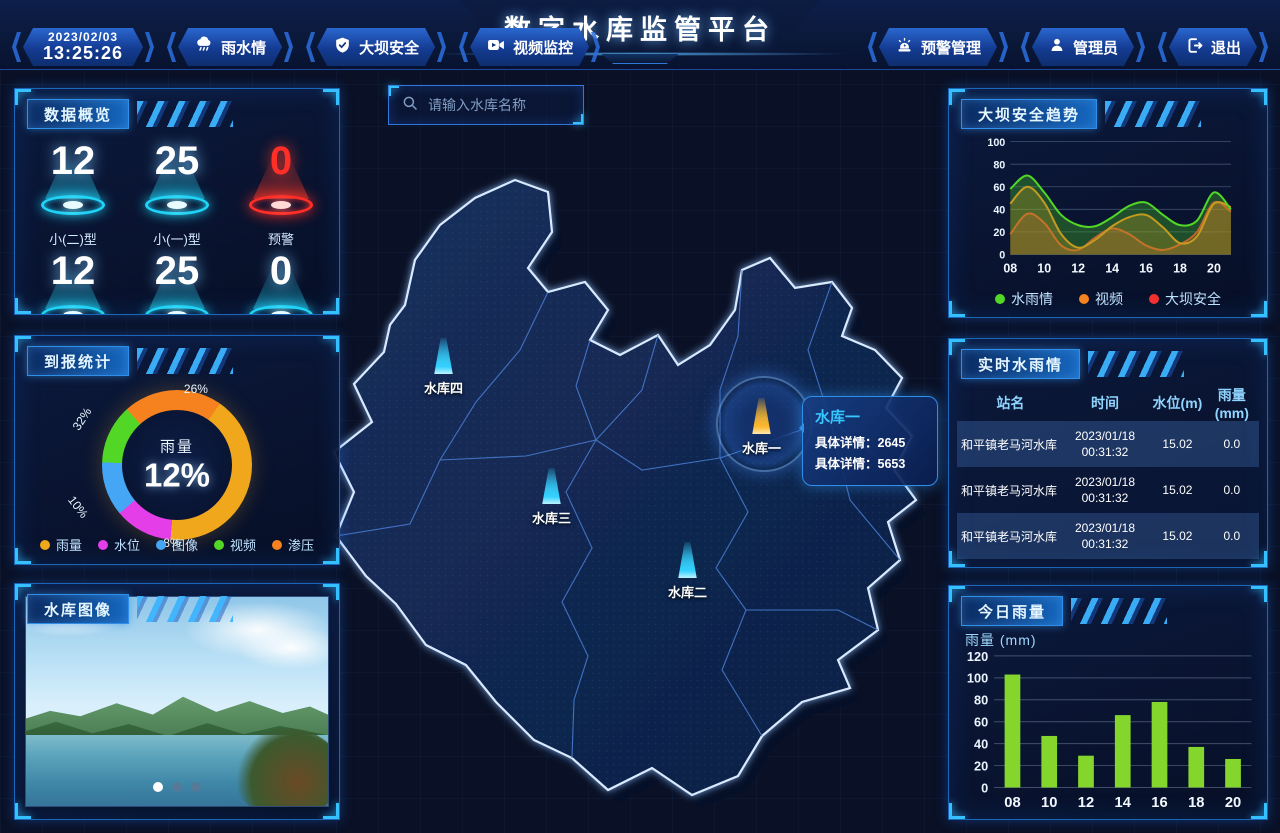  Describe the element at coordinates (83, 52) in the screenshot. I see `time-text: 13:25:26` at that location.